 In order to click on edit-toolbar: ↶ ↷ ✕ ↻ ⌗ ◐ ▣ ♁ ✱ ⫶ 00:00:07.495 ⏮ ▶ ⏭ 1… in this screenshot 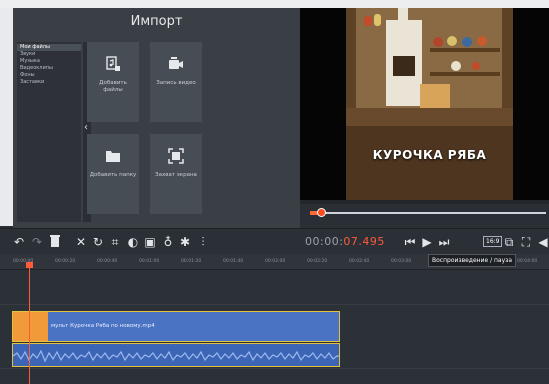, I will do `click(274, 241)`.